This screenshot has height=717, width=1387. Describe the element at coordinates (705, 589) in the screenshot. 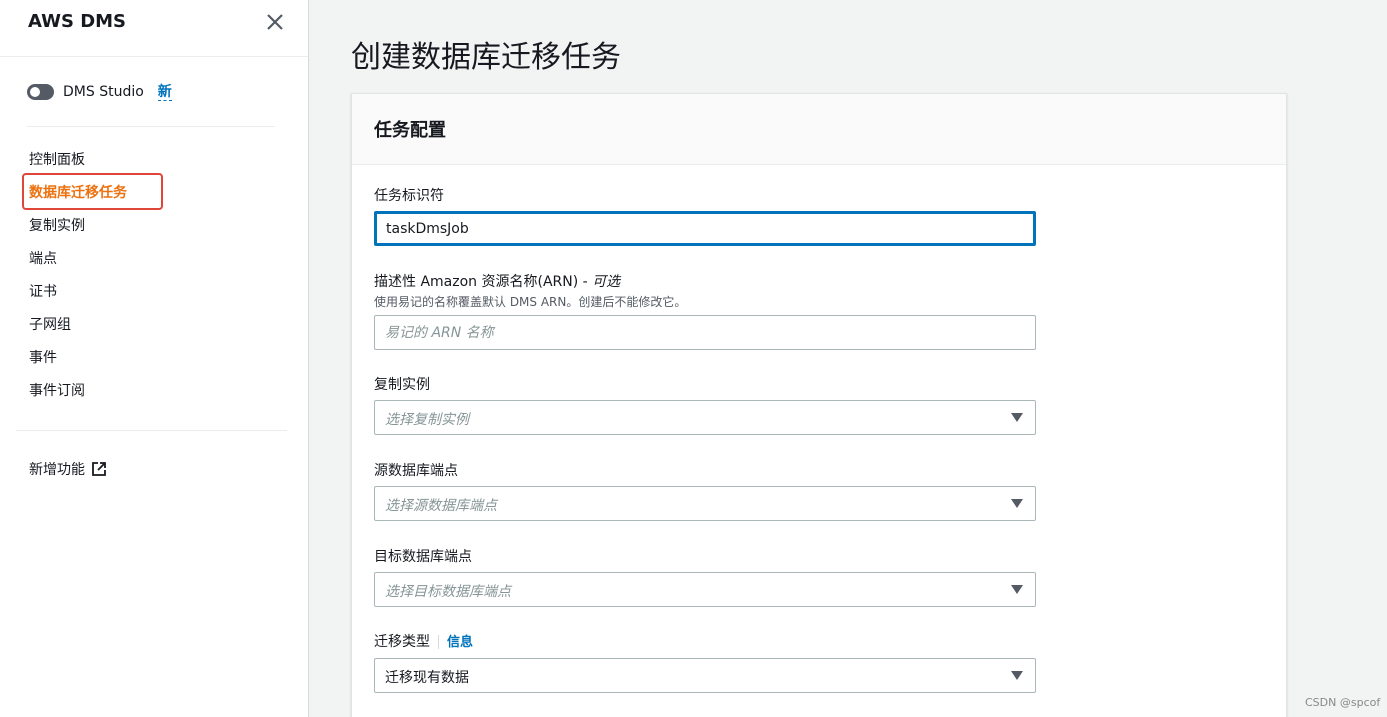

I see `target-endpoint-select: 选择目标数据库端点` at that location.